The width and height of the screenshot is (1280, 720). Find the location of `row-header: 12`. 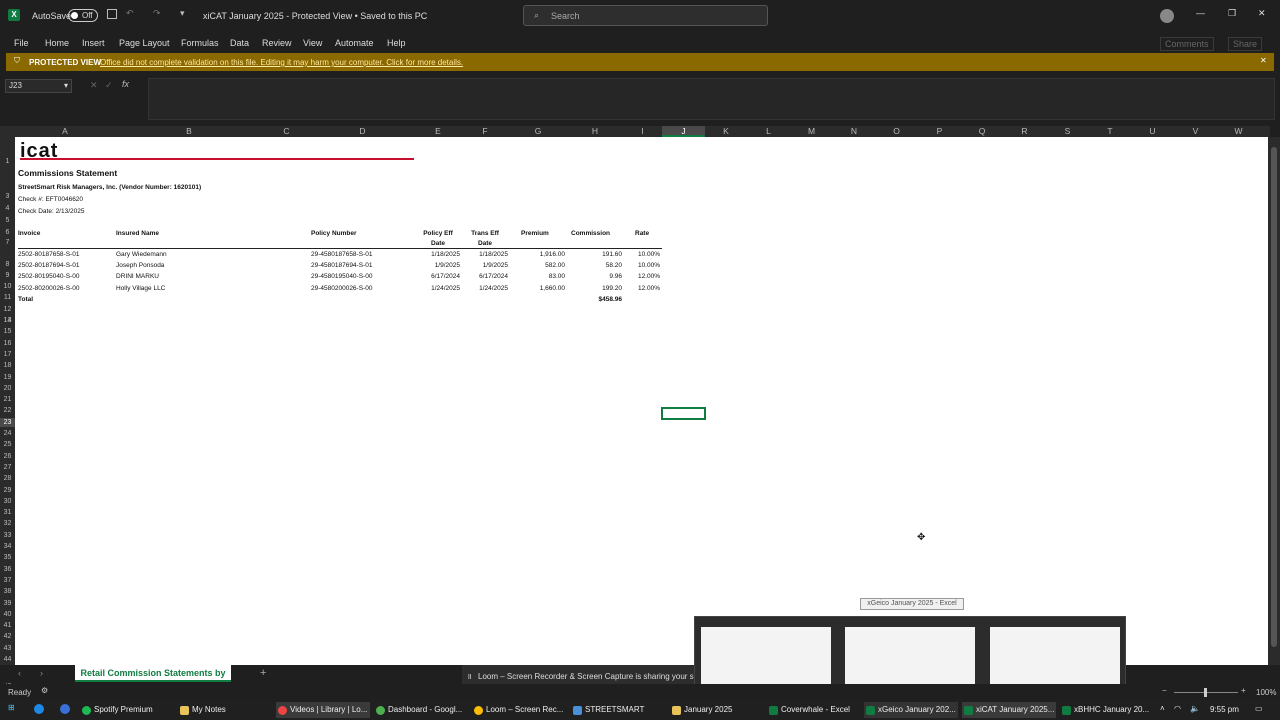

row-header: 12 is located at coordinates (7, 309).